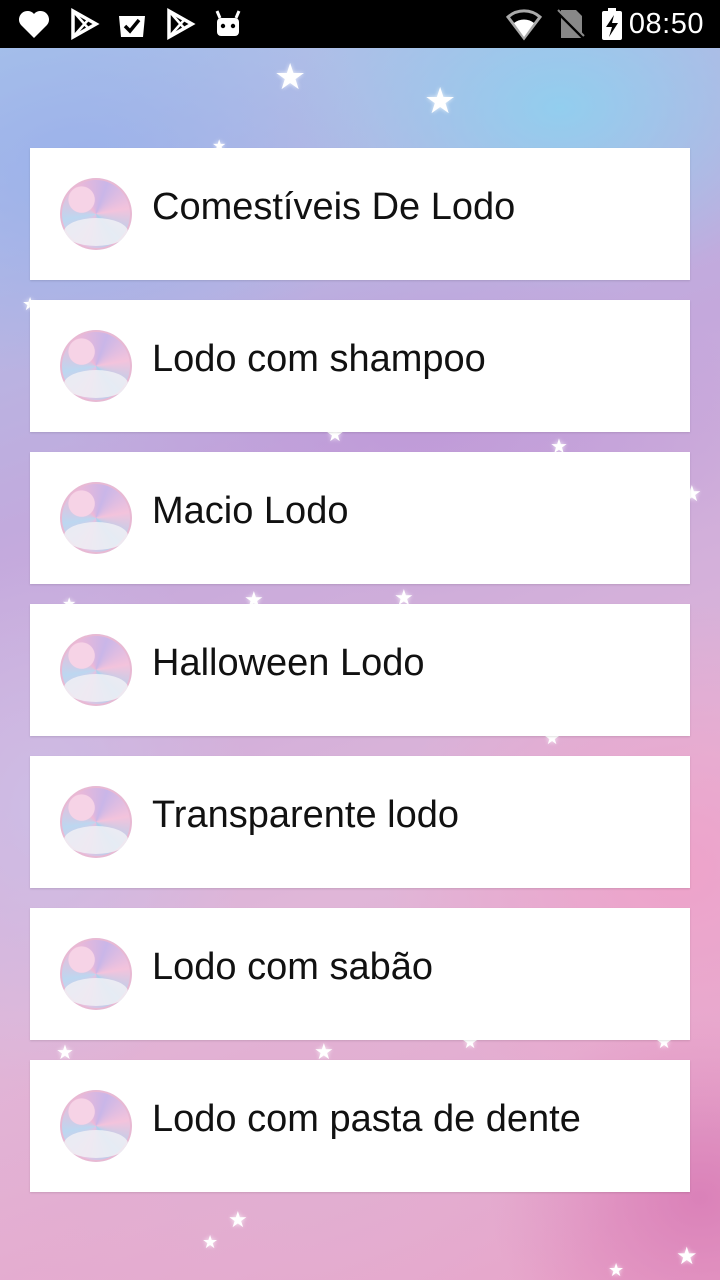 The image size is (720, 1280). What do you see at coordinates (612, 24) in the screenshot?
I see `battery-charging-icon` at bounding box center [612, 24].